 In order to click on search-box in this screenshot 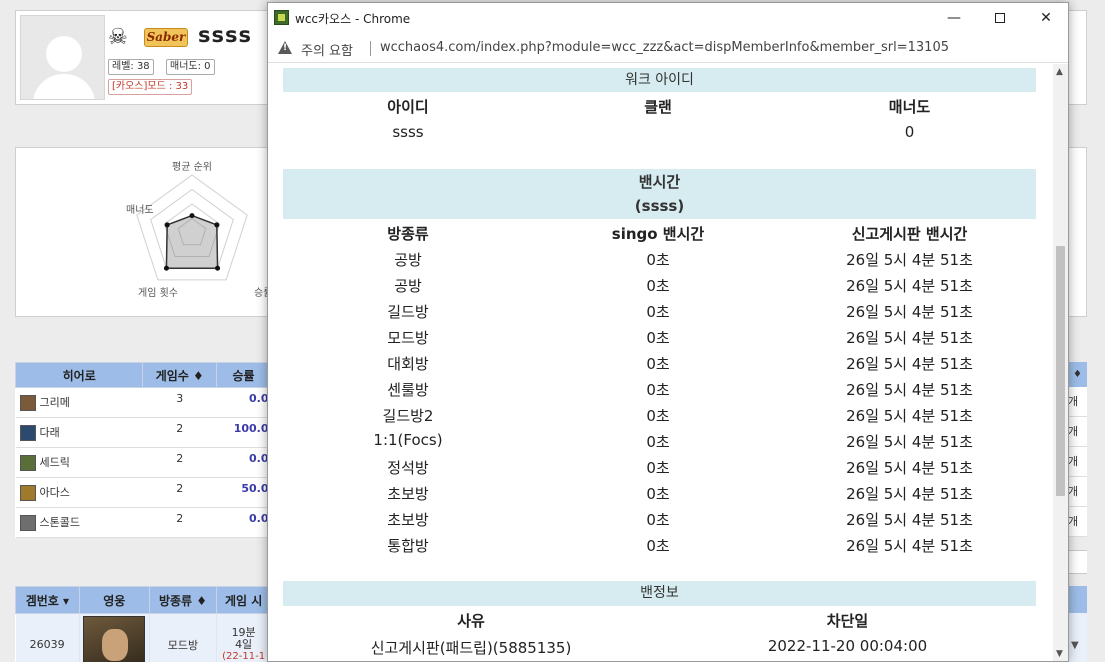, I will do `click(1077, 562)`.